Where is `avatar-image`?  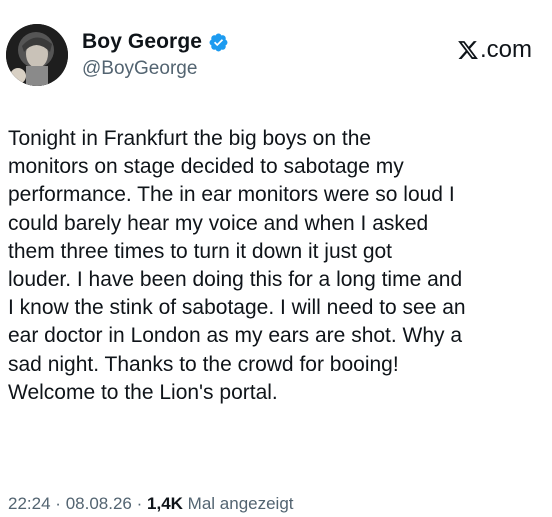
avatar-image is located at coordinates (37, 55).